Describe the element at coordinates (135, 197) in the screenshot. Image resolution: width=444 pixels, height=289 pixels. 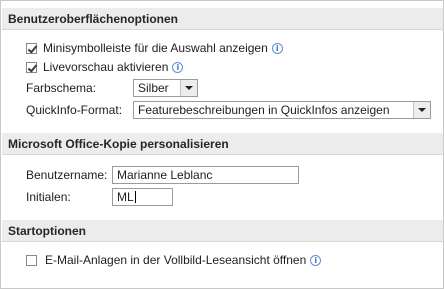
I see `text-caret` at that location.